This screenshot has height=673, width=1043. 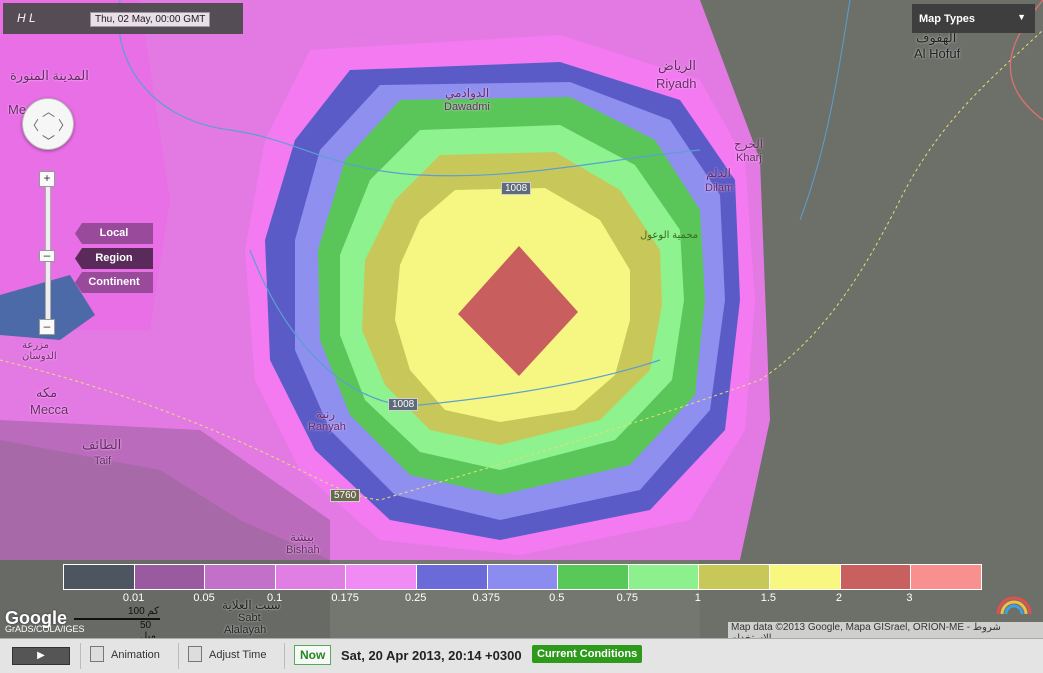 I want to click on precipitation-legend, so click(x=522, y=577).